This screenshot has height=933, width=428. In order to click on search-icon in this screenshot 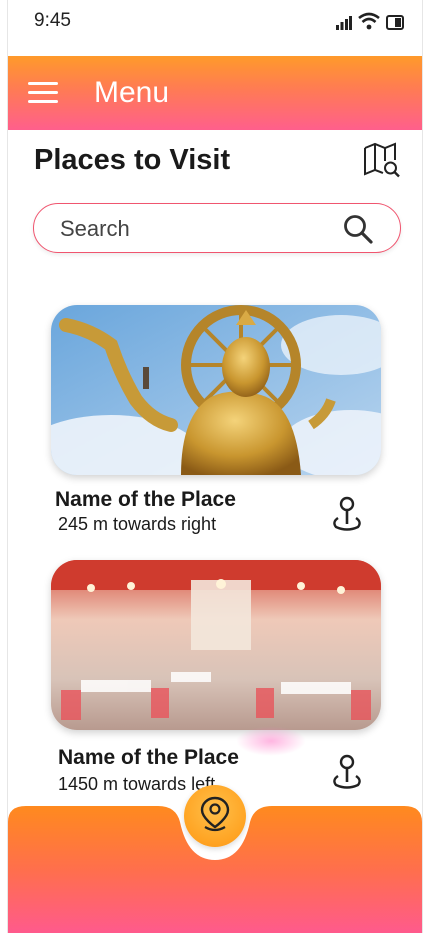, I will do `click(358, 229)`.